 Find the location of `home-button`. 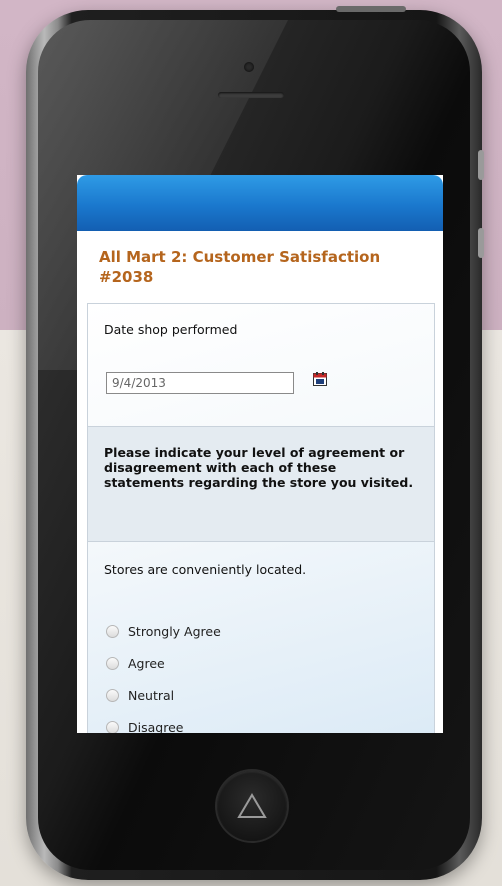

home-button is located at coordinates (252, 806).